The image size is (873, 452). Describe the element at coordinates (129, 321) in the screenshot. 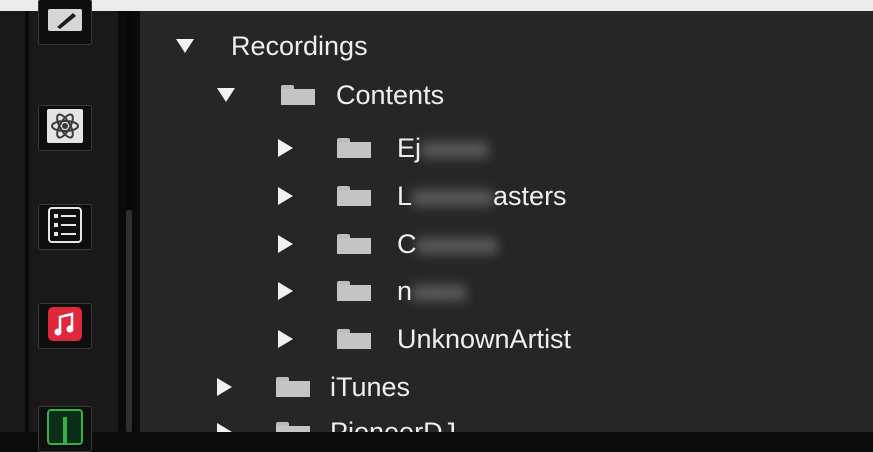

I see `sidebar-scrollbar-thumb` at that location.